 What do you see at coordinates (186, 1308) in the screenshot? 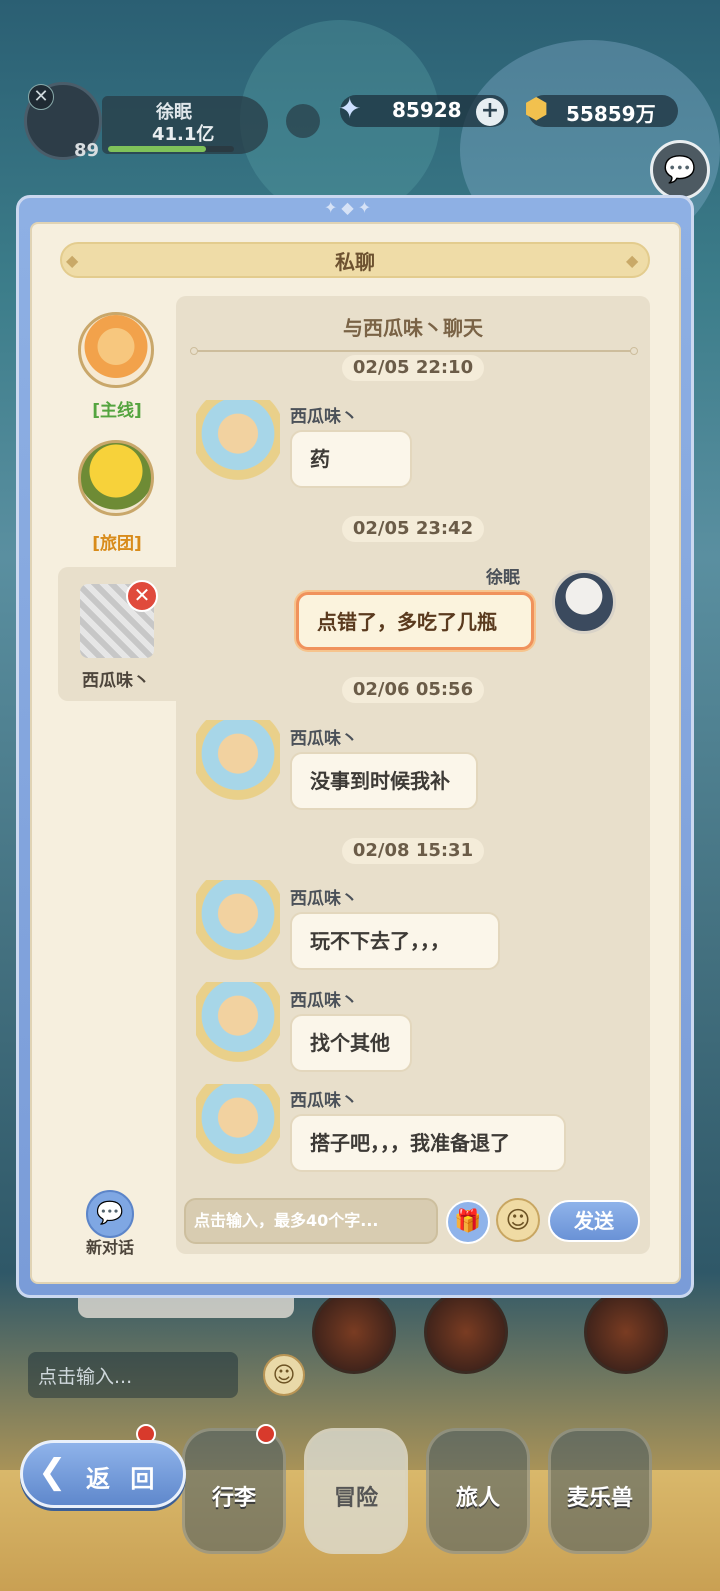
I see `background-notice` at bounding box center [186, 1308].